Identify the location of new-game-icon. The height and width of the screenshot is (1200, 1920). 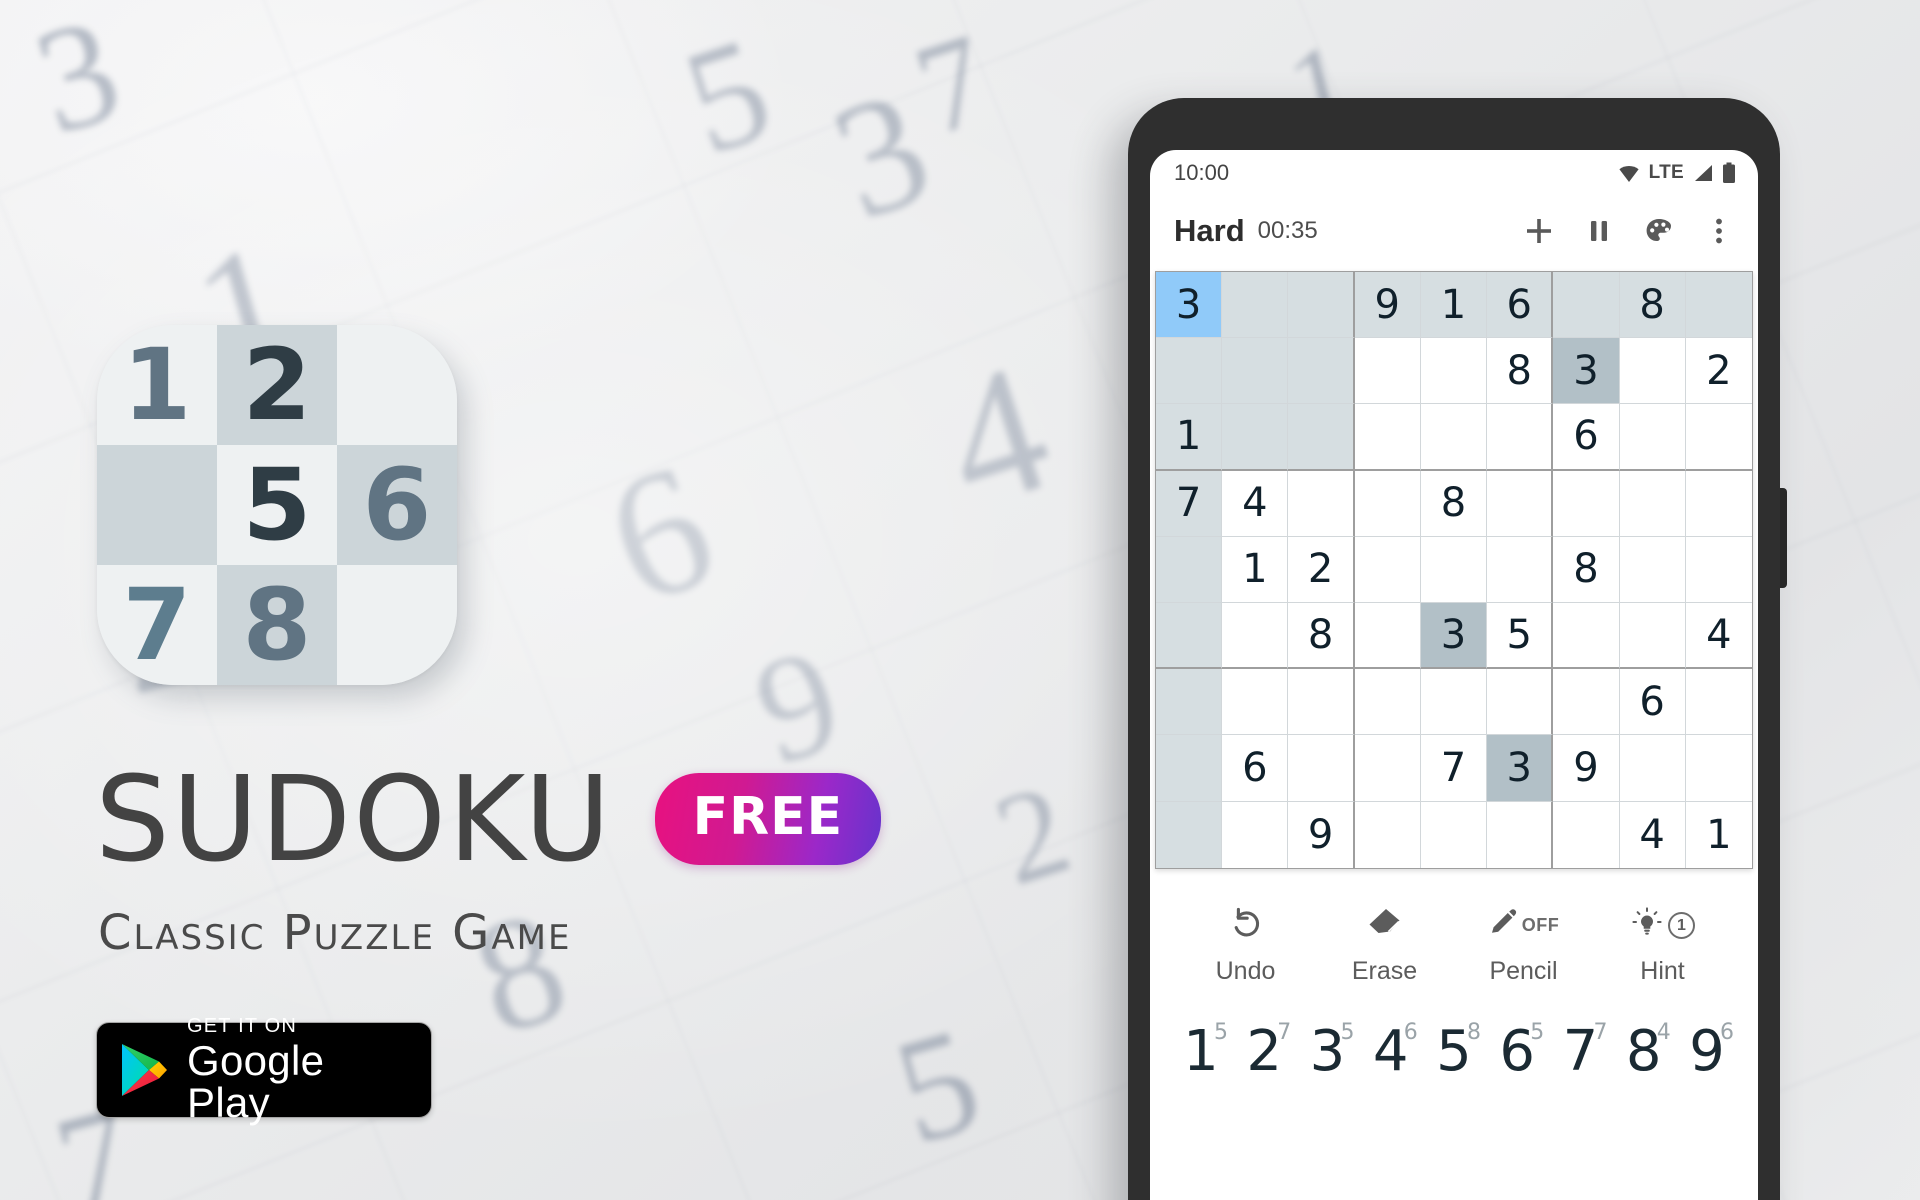
(1539, 231).